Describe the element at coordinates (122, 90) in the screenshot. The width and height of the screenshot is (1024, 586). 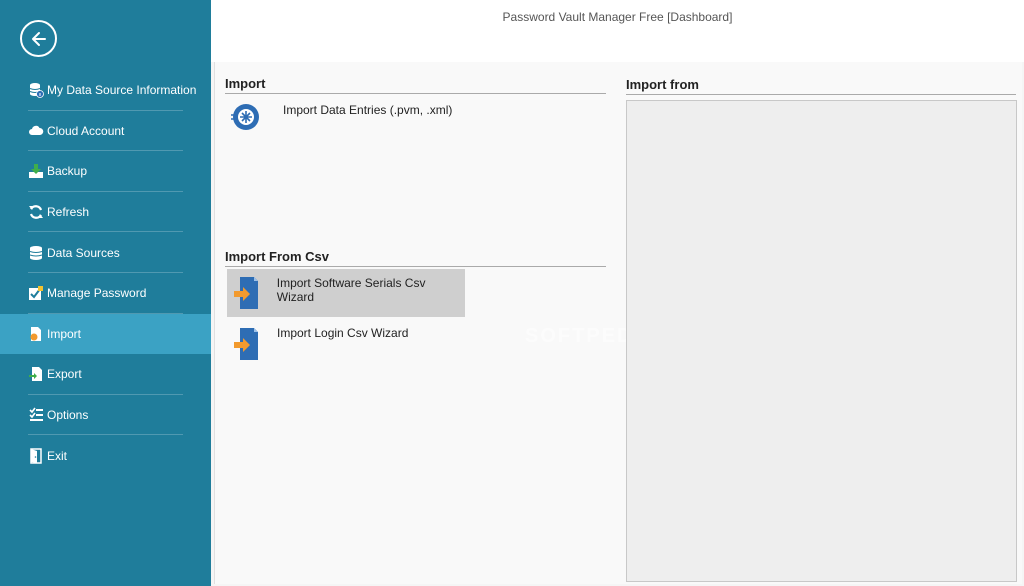
I see `sidebar-item-label: My Data Source Information` at that location.